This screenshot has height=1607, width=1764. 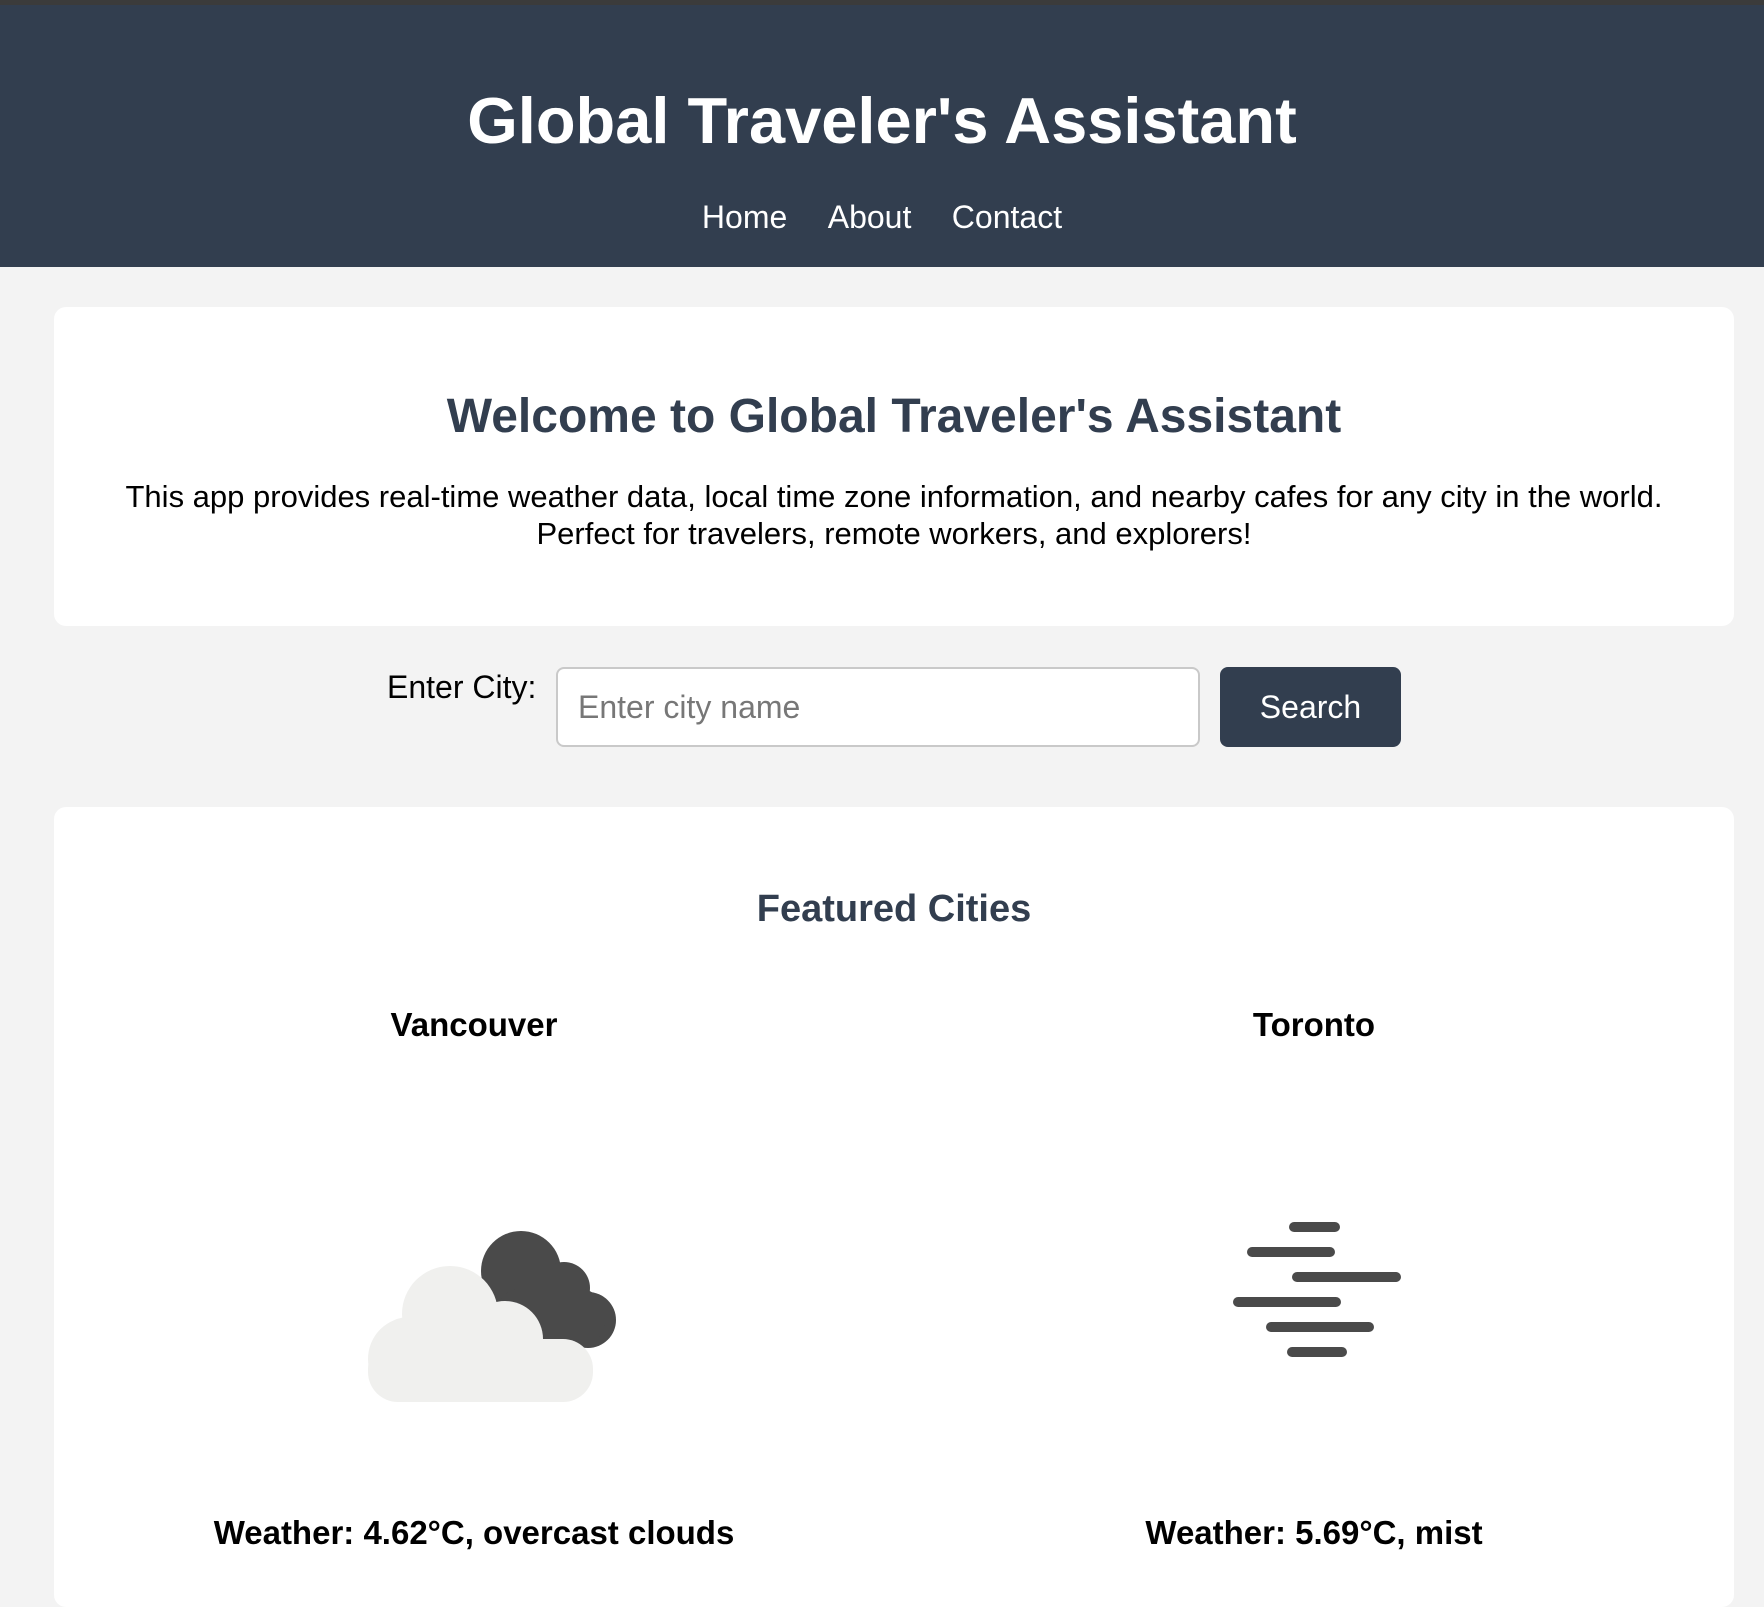 What do you see at coordinates (1007, 217) in the screenshot?
I see `nav-contact-link: Contact` at bounding box center [1007, 217].